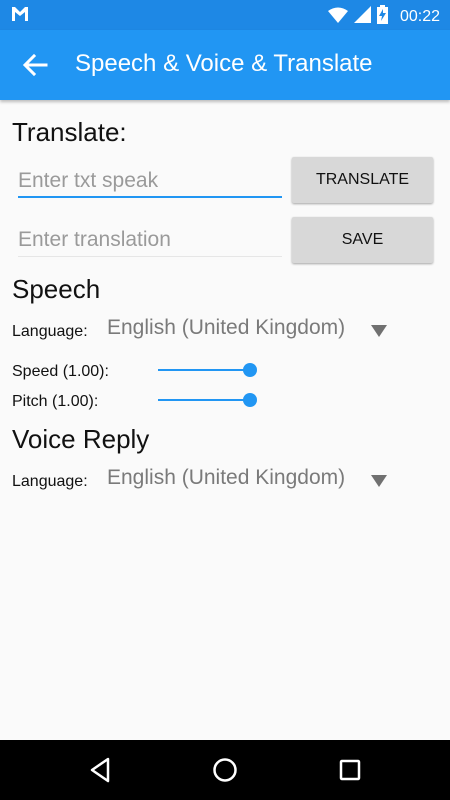  I want to click on voice-reply-language-label: Language:, so click(50, 481).